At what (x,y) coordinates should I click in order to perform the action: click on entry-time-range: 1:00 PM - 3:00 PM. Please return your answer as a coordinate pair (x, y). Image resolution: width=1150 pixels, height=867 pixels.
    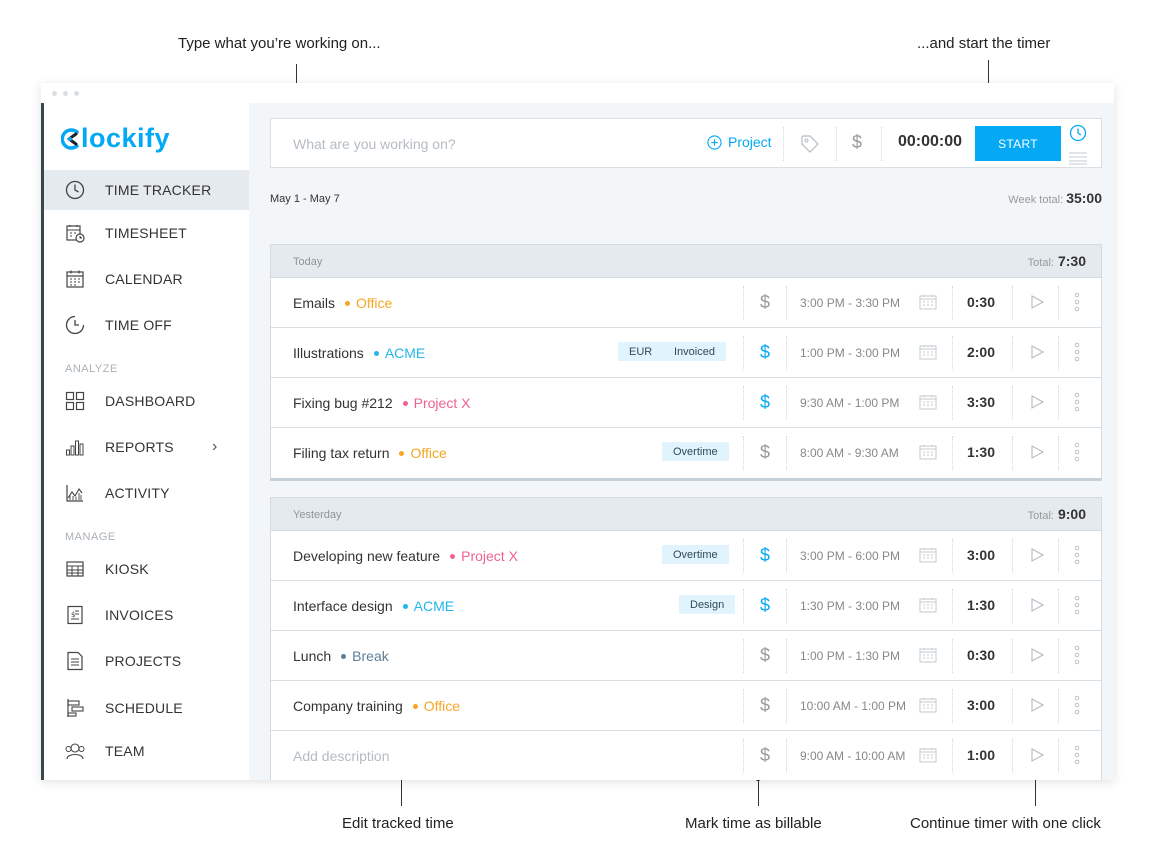
    Looking at the image, I should click on (850, 353).